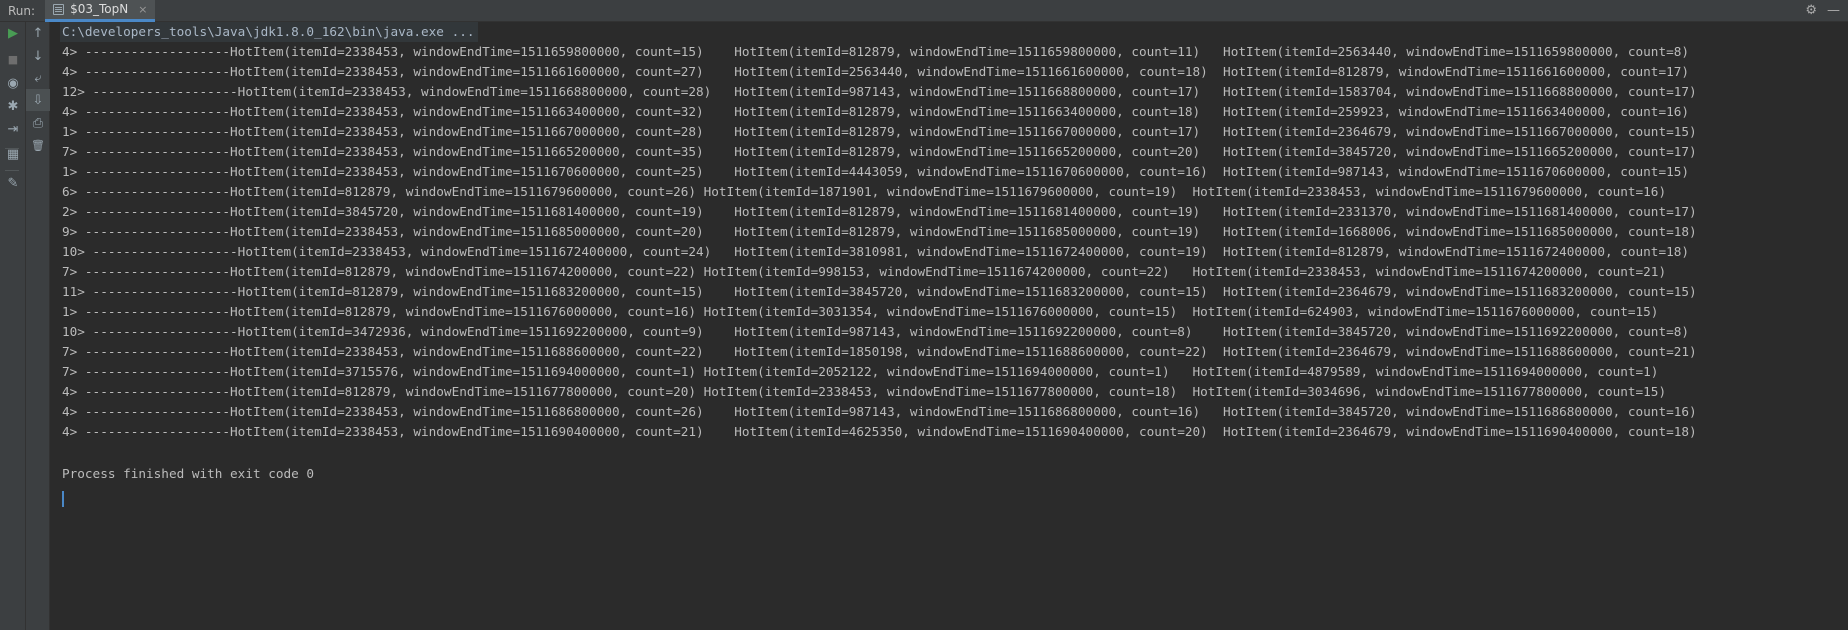 This screenshot has width=1848, height=630. I want to click on header-actions: ⚙ —, so click(1821, 10).